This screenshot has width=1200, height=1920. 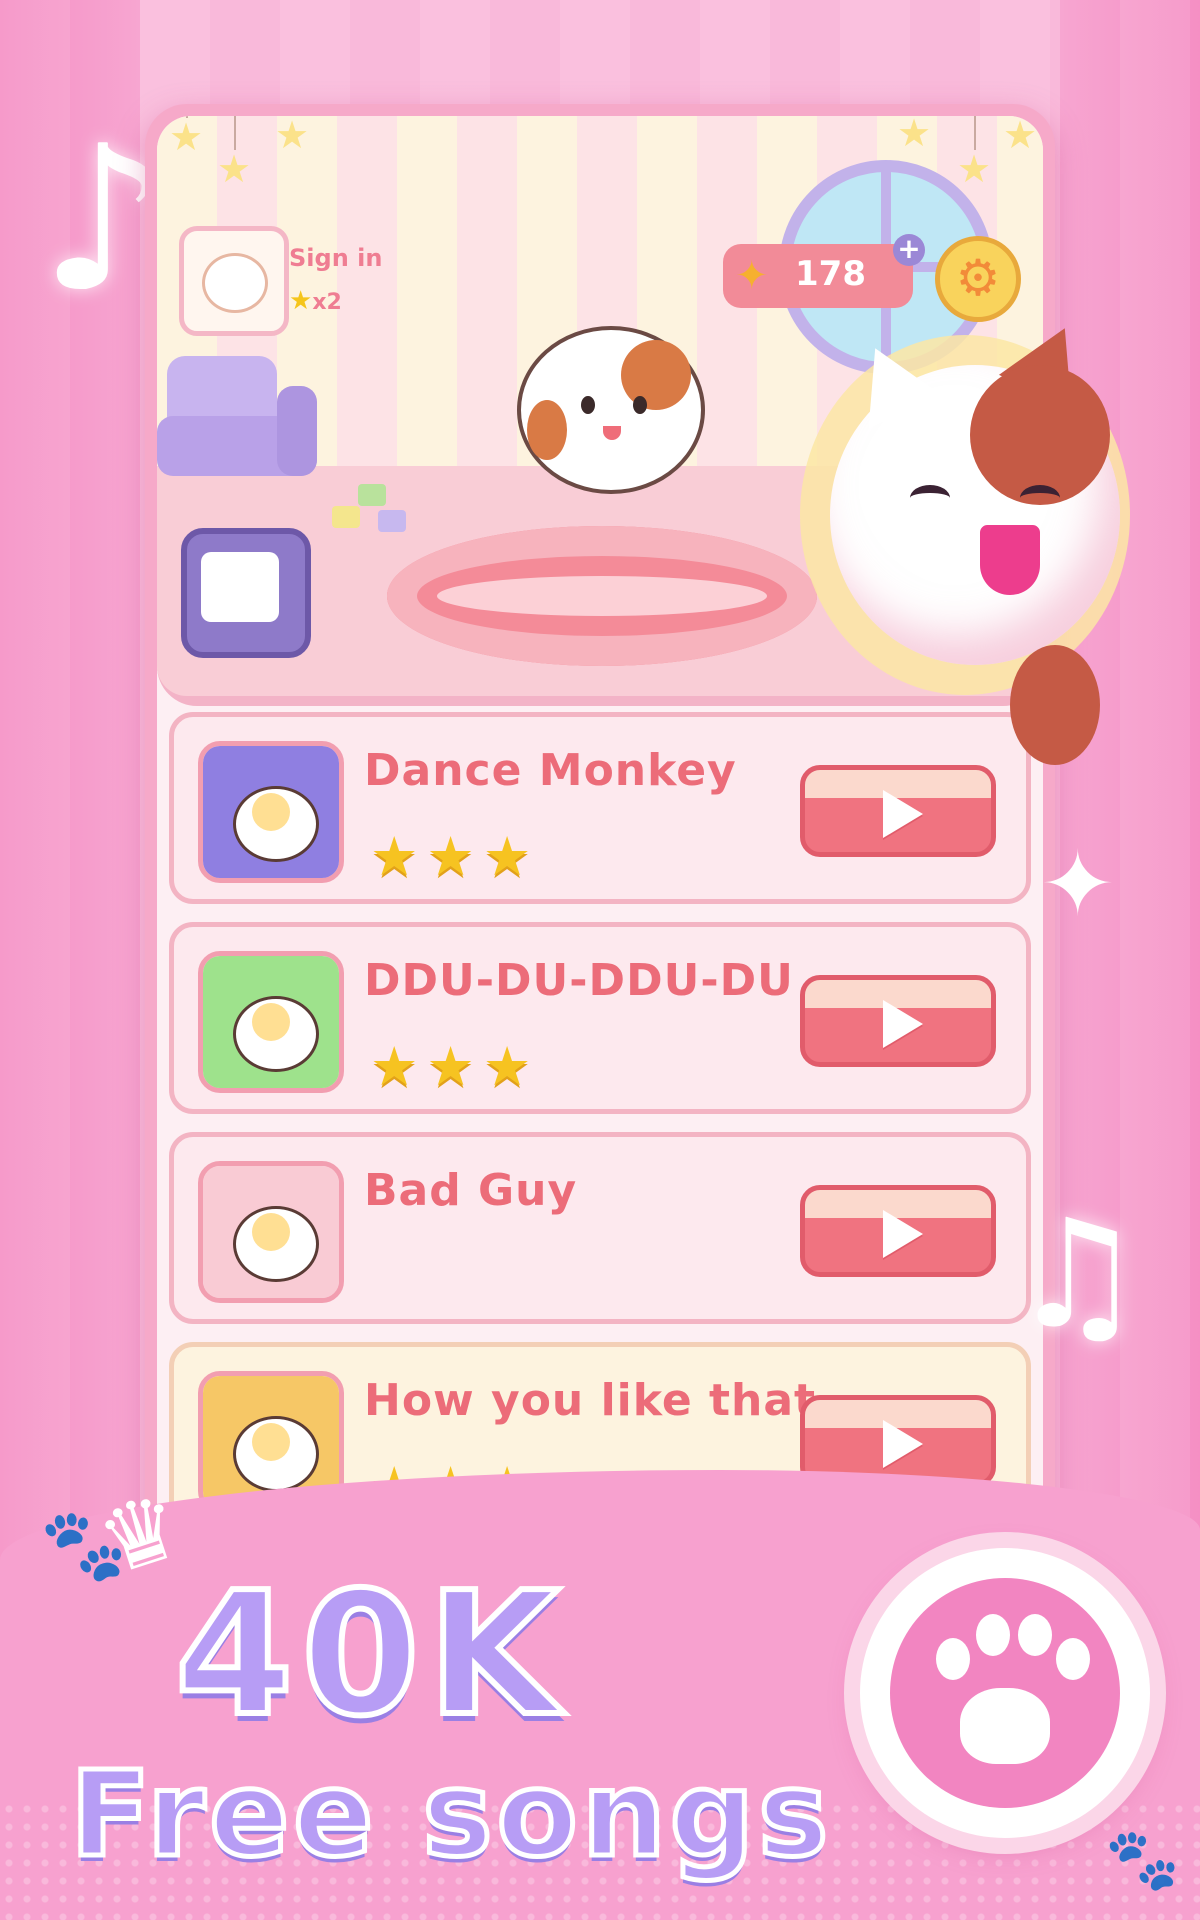 What do you see at coordinates (240, 587) in the screenshot?
I see `calendar-icon` at bounding box center [240, 587].